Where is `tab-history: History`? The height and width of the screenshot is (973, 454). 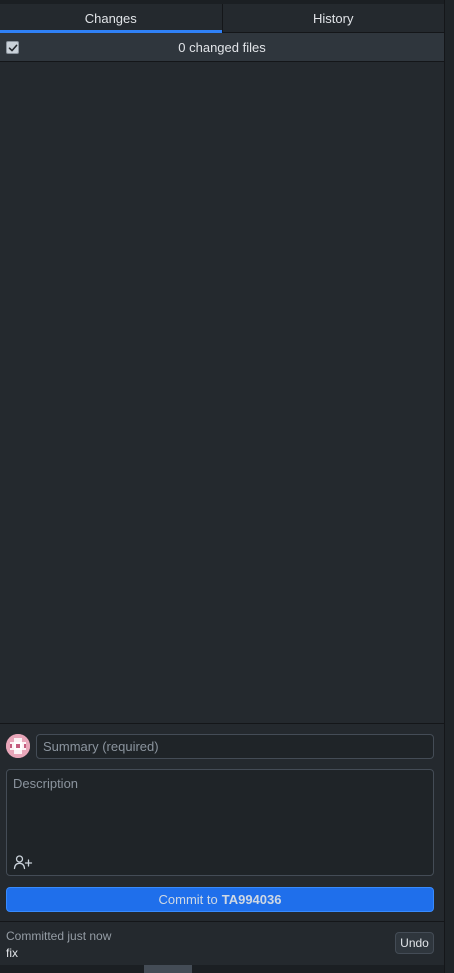
tab-history: History is located at coordinates (333, 18).